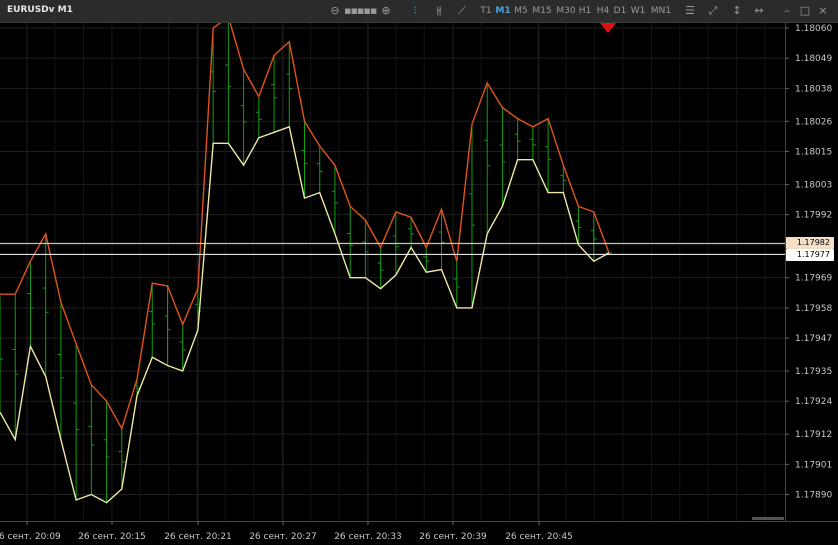 Image resolution: width=838 pixels, height=545 pixels. What do you see at coordinates (713, 11) in the screenshot?
I see `trendline-icon: ⤢` at bounding box center [713, 11].